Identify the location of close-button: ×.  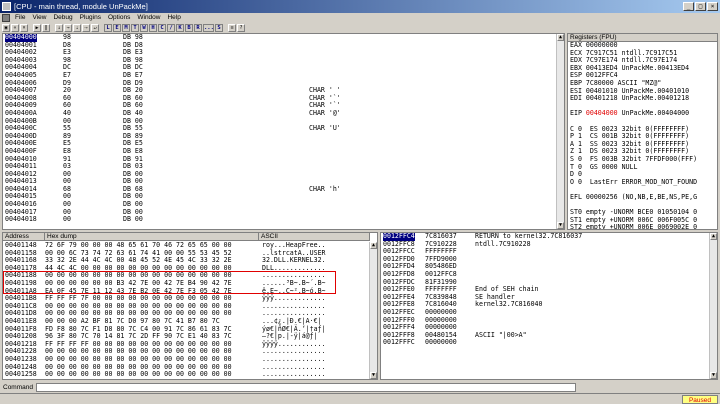
(712, 6).